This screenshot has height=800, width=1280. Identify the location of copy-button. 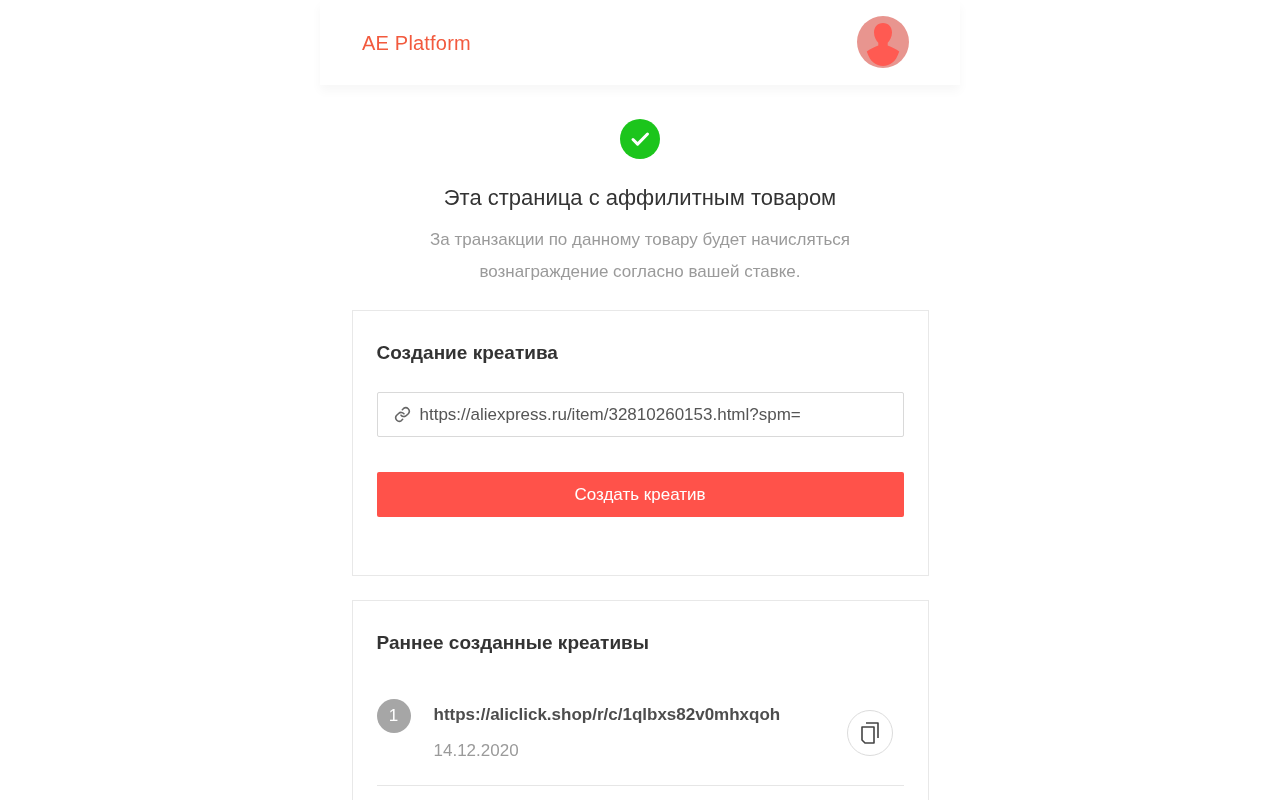
(869, 733).